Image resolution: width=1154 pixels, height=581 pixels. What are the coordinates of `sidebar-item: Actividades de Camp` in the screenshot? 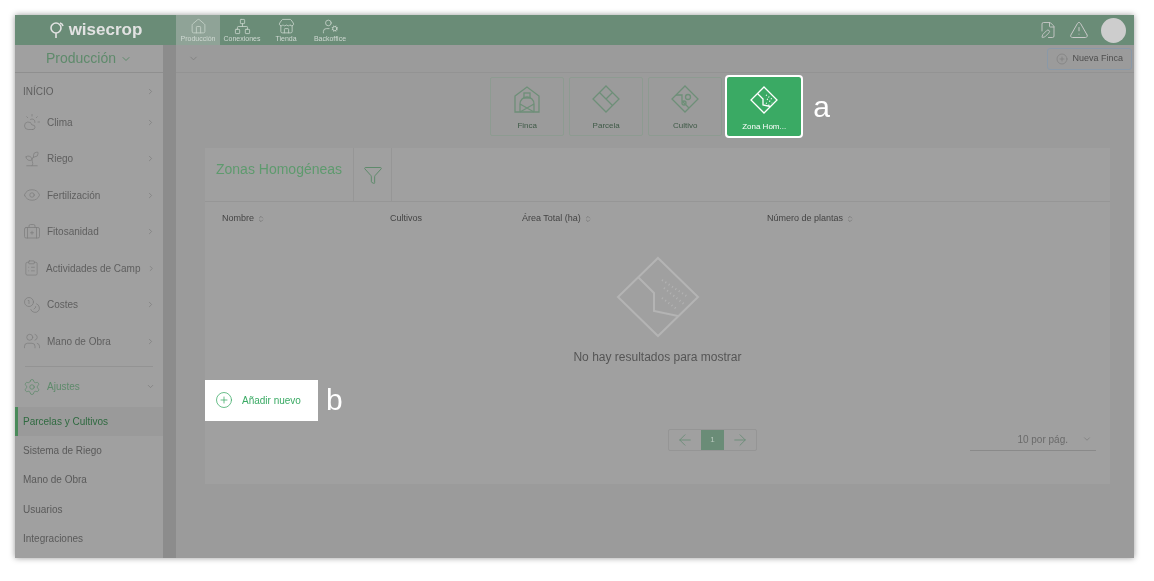 It's located at (89, 268).